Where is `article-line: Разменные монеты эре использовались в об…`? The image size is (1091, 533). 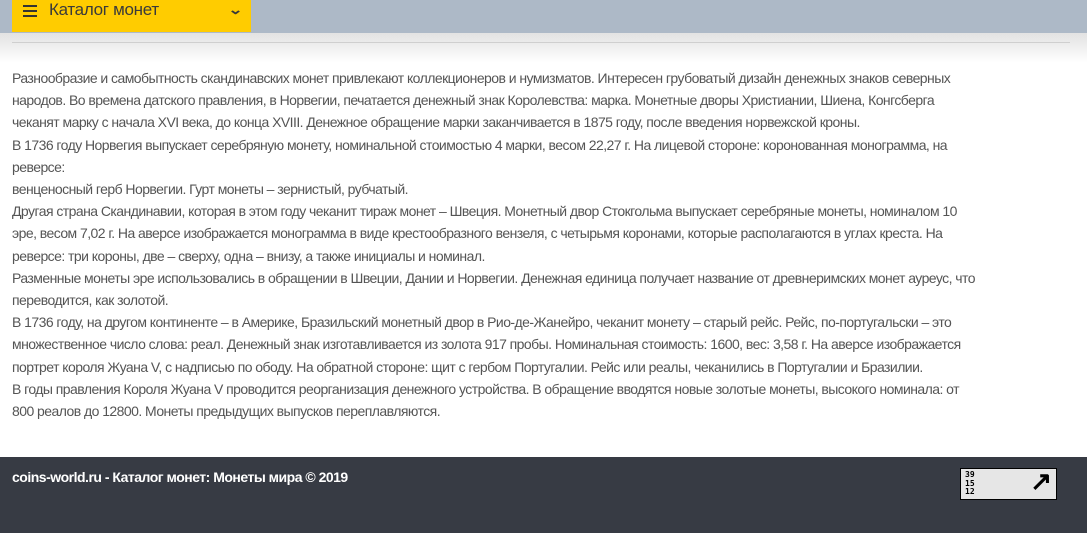
article-line: Разменные монеты эре использовались в об… is located at coordinates (494, 277).